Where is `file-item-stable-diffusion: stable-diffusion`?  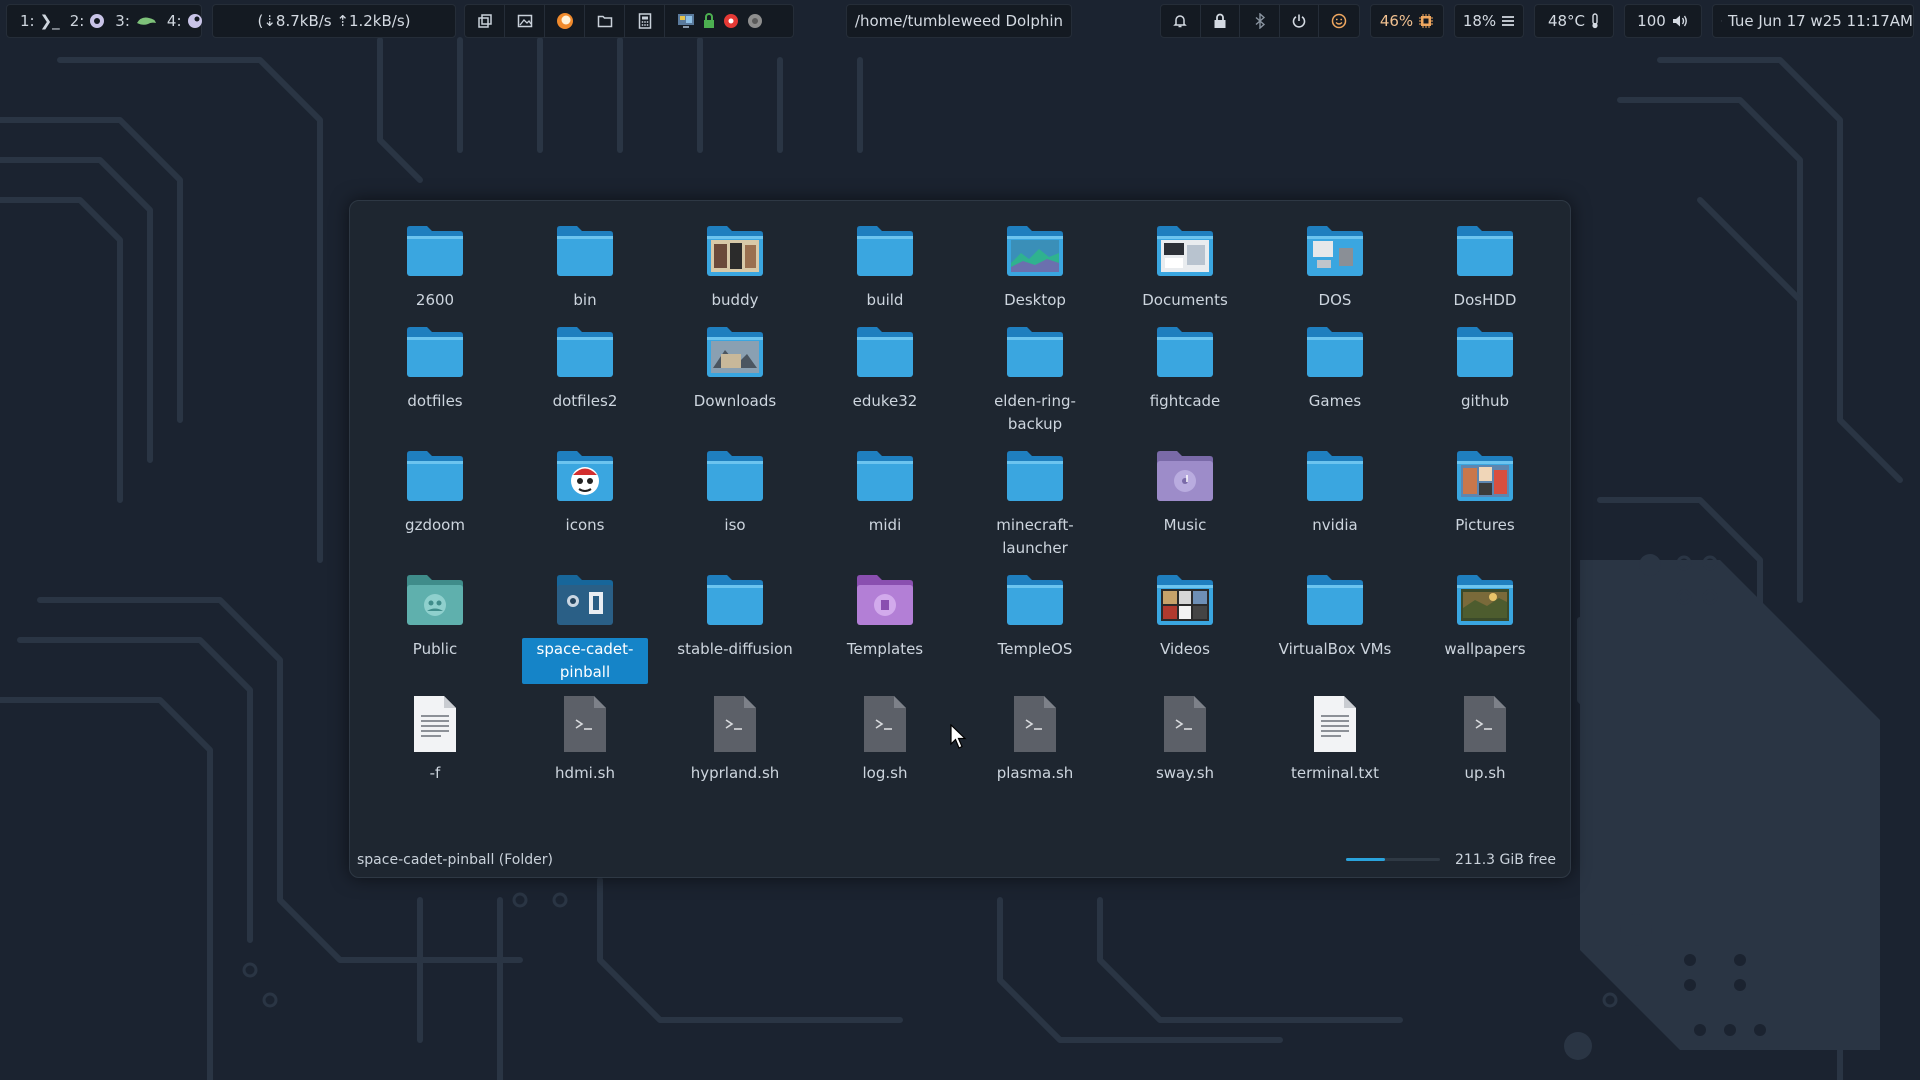 file-item-stable-diffusion: stable-diffusion is located at coordinates (735, 614).